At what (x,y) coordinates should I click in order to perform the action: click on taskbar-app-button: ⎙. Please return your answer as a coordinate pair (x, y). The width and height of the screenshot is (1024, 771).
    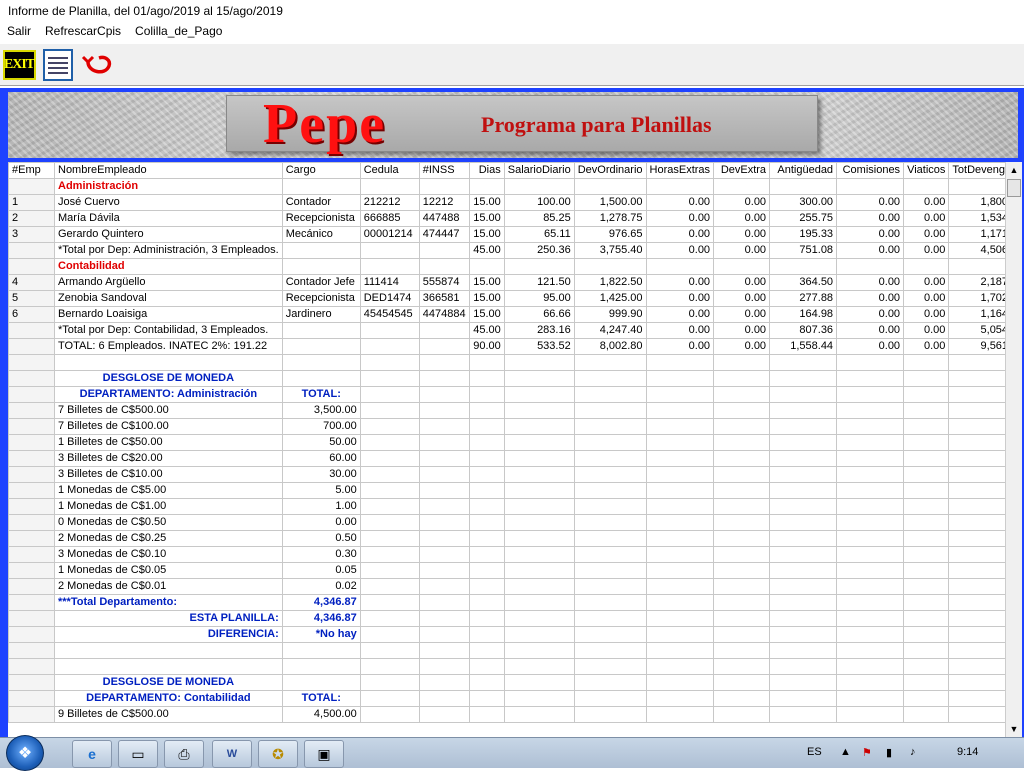
    Looking at the image, I should click on (184, 754).